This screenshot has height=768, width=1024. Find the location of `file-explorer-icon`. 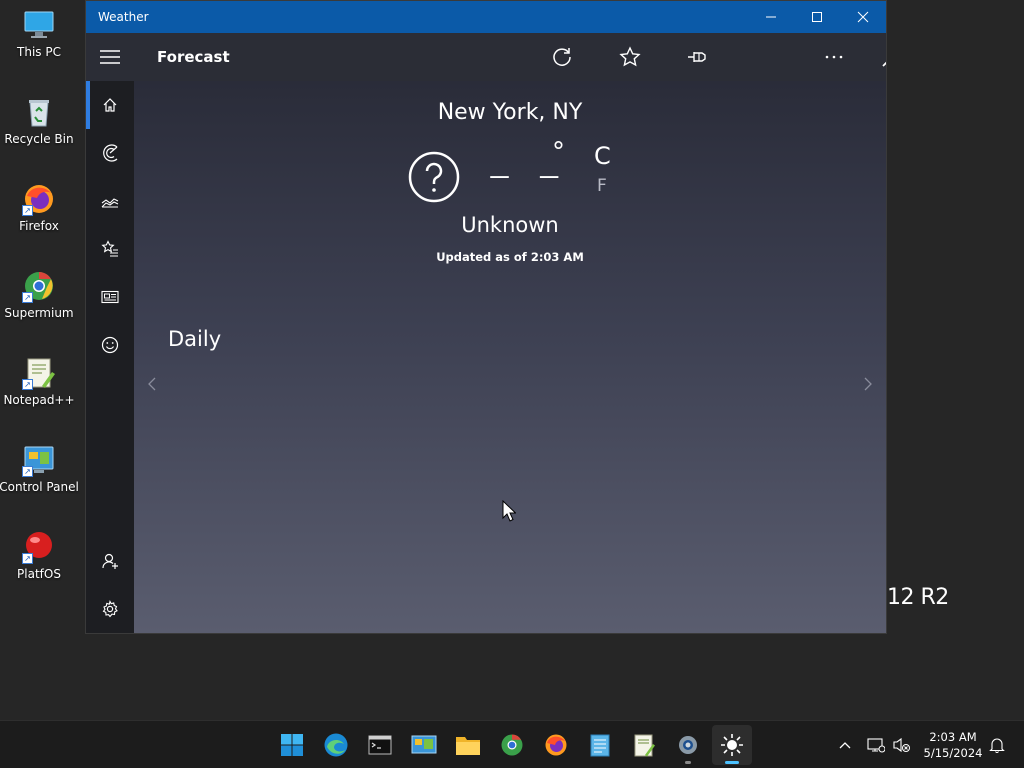

file-explorer-icon is located at coordinates (468, 746).